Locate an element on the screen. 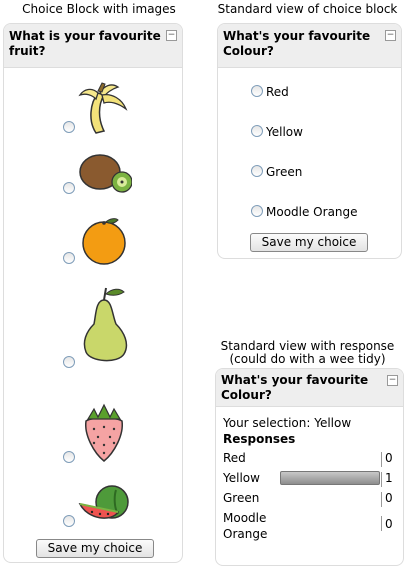 Image resolution: width=407 pixels, height=573 pixels. colour-option-moodle-orange: Moodle Orange is located at coordinates (312, 212).